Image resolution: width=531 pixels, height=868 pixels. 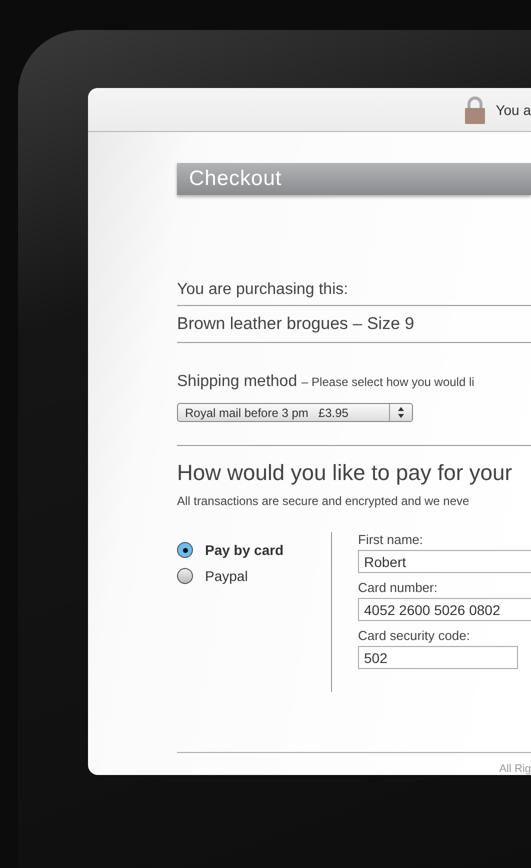 I want to click on shipping-label: Shipping method – Please select how you would li, so click(x=326, y=382).